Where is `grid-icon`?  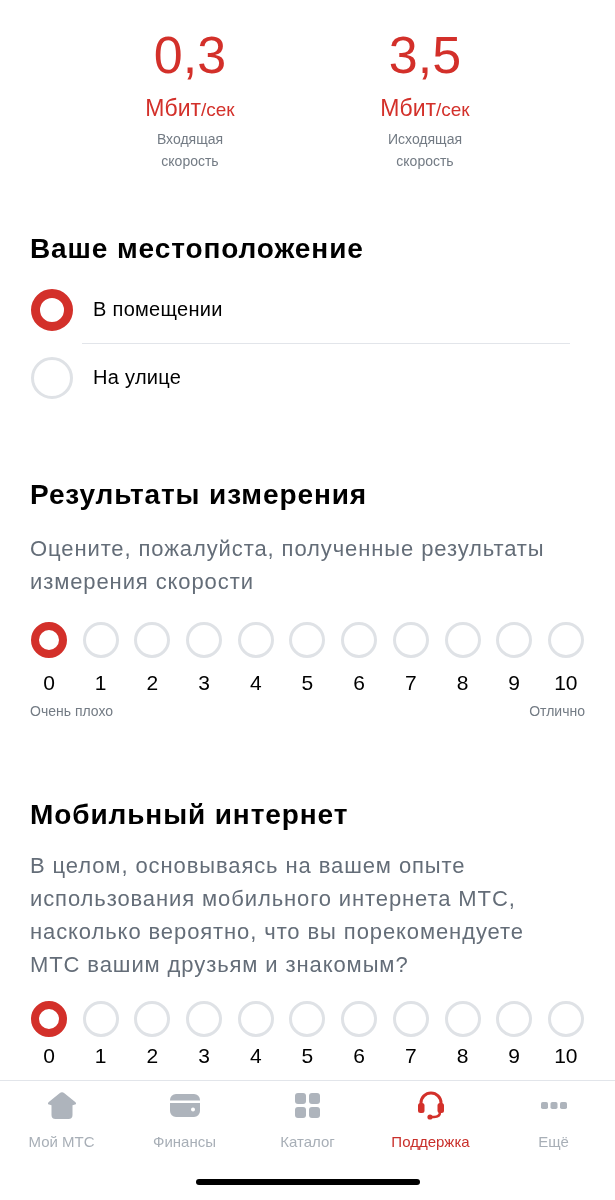 grid-icon is located at coordinates (307, 1105).